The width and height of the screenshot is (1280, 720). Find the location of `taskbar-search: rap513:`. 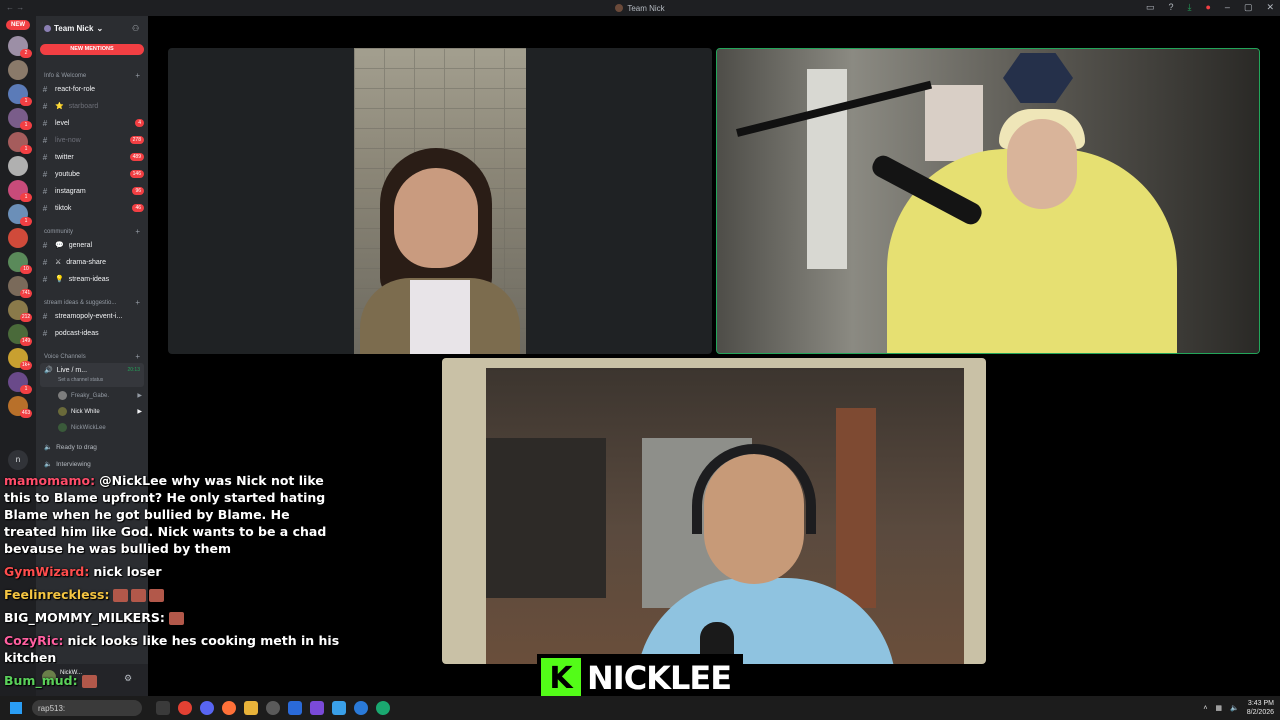

taskbar-search: rap513: is located at coordinates (87, 708).